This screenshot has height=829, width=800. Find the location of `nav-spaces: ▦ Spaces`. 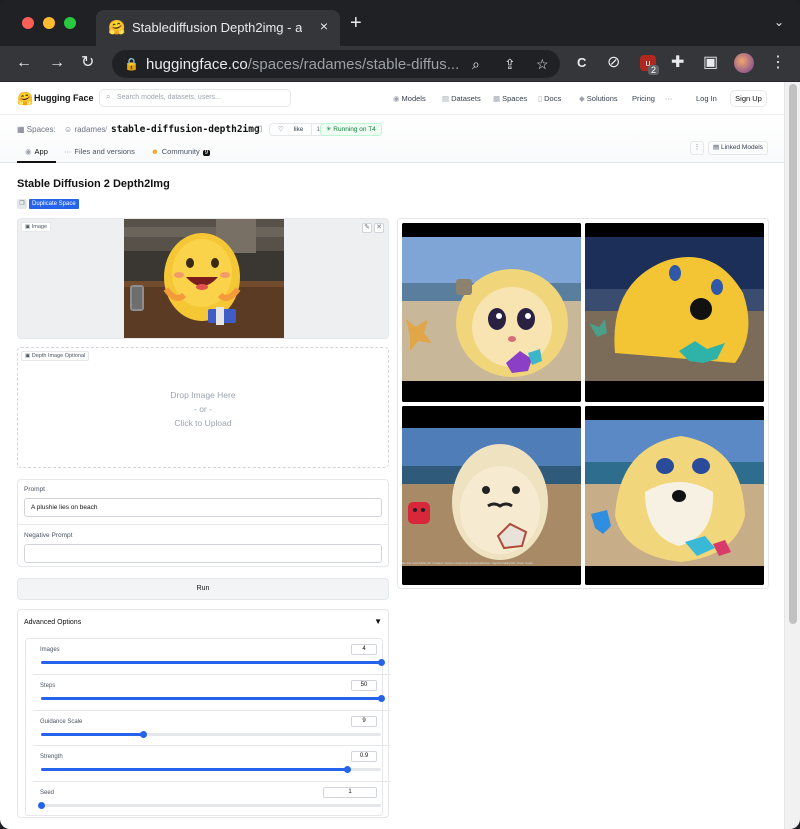

nav-spaces: ▦ Spaces is located at coordinates (510, 98).